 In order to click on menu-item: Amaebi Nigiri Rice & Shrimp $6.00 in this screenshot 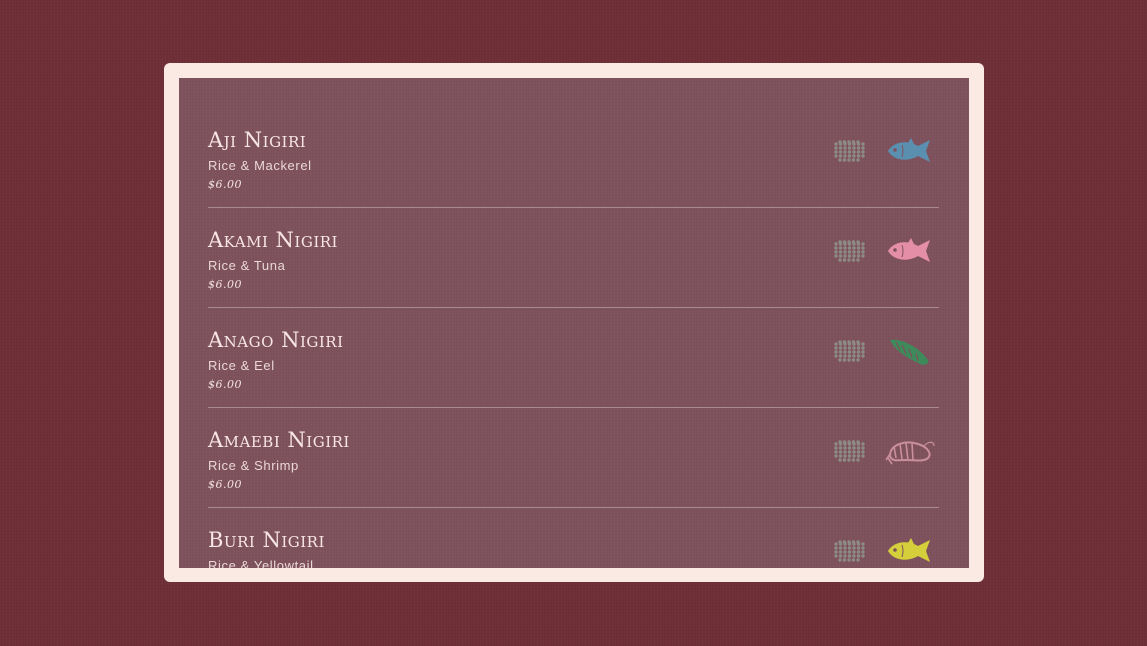, I will do `click(573, 458)`.